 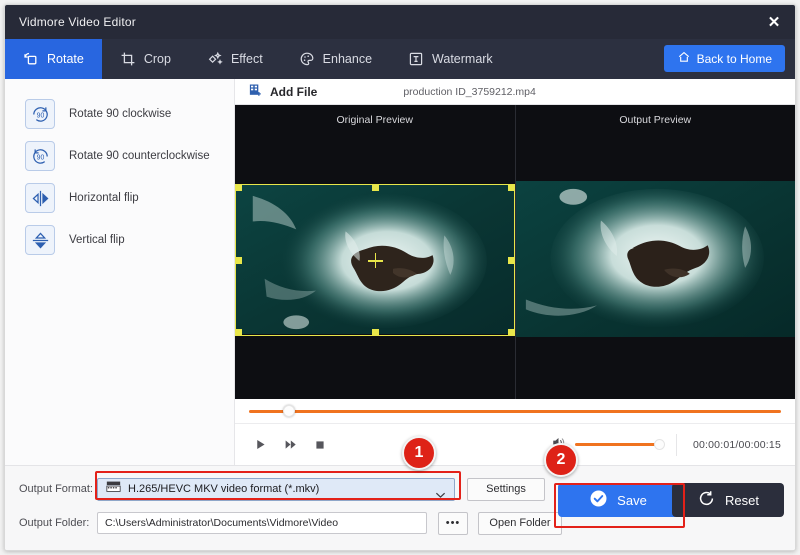 I want to click on sidebar-item-label: Rotate 90 counterclockwise, so click(x=139, y=156).